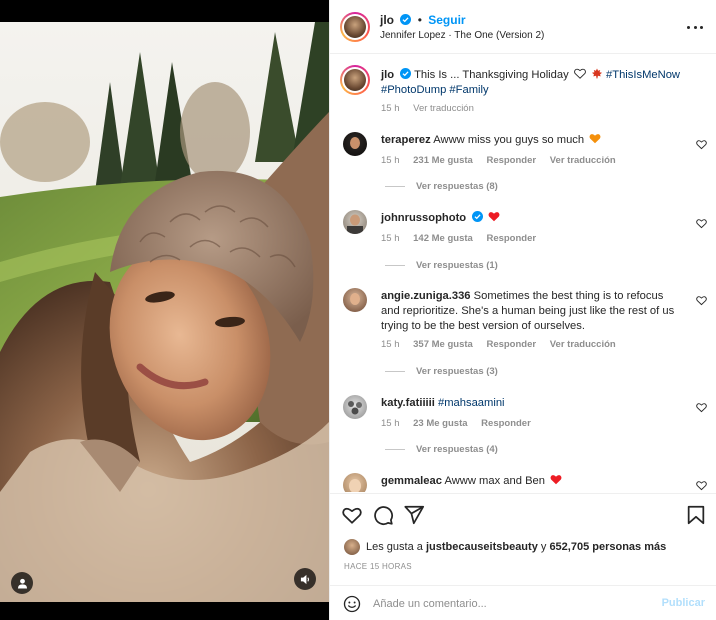 Image resolution: width=716 pixels, height=620 pixels. What do you see at coordinates (355, 27) in the screenshot?
I see `author-avatar` at bounding box center [355, 27].